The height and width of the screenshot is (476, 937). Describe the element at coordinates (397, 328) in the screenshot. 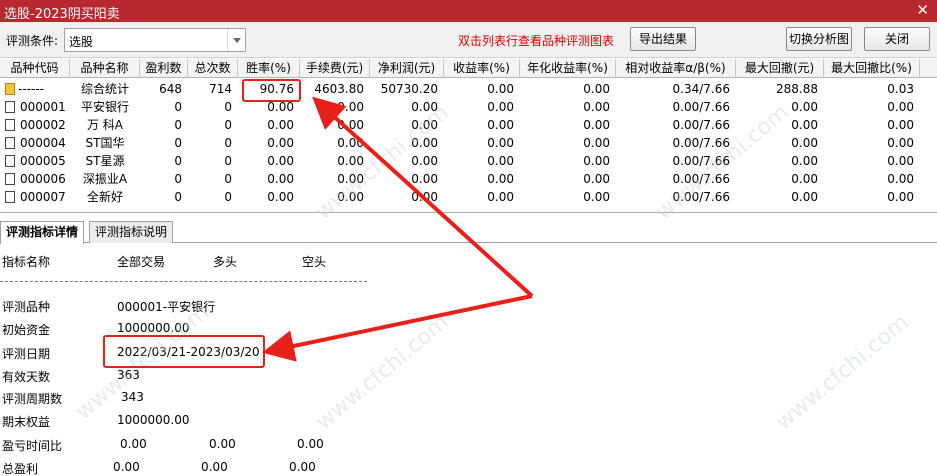

I see `arrow-to-date` at that location.